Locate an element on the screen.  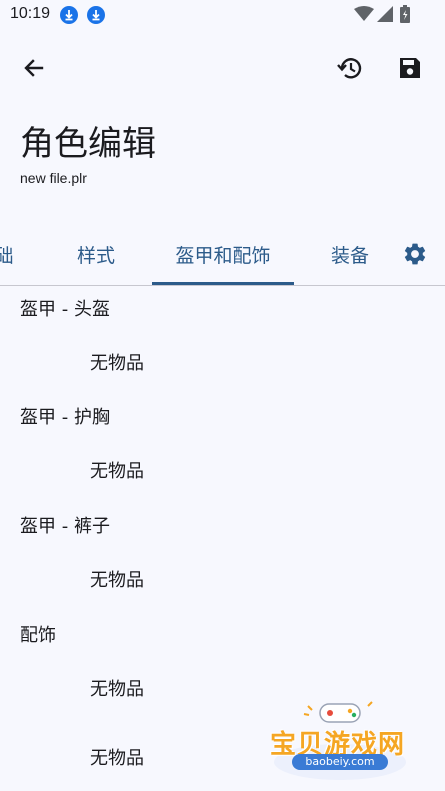
tab-label: 础 is located at coordinates (7, 255).